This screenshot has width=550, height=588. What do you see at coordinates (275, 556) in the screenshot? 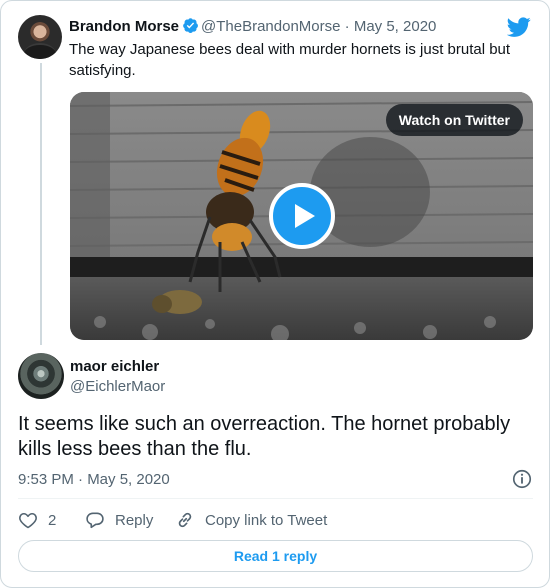
I see `read-replies-button: Read 1 reply` at bounding box center [275, 556].